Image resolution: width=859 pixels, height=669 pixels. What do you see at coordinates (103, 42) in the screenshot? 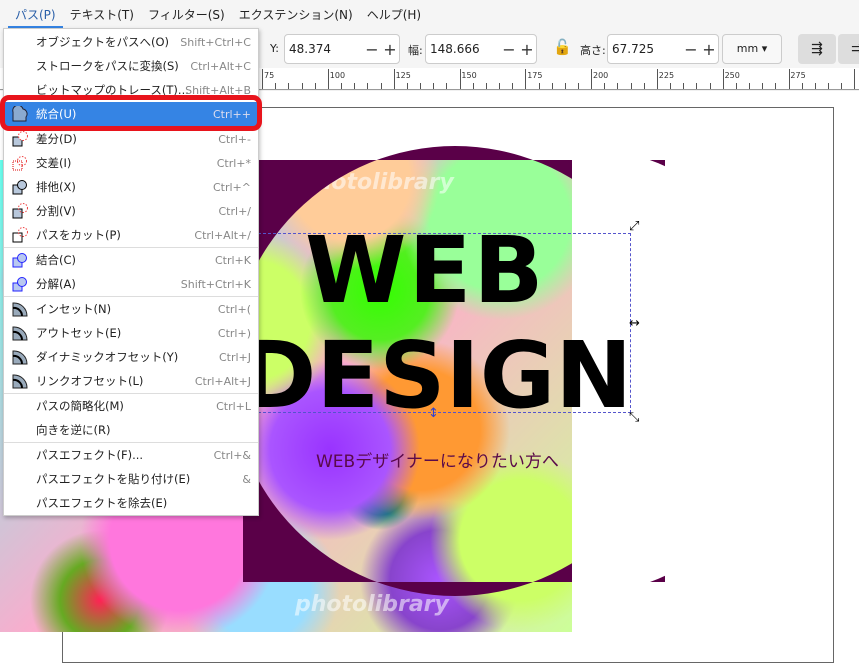
I see `menu-item-label: オブジェクトをパスへ(O)` at bounding box center [103, 42].